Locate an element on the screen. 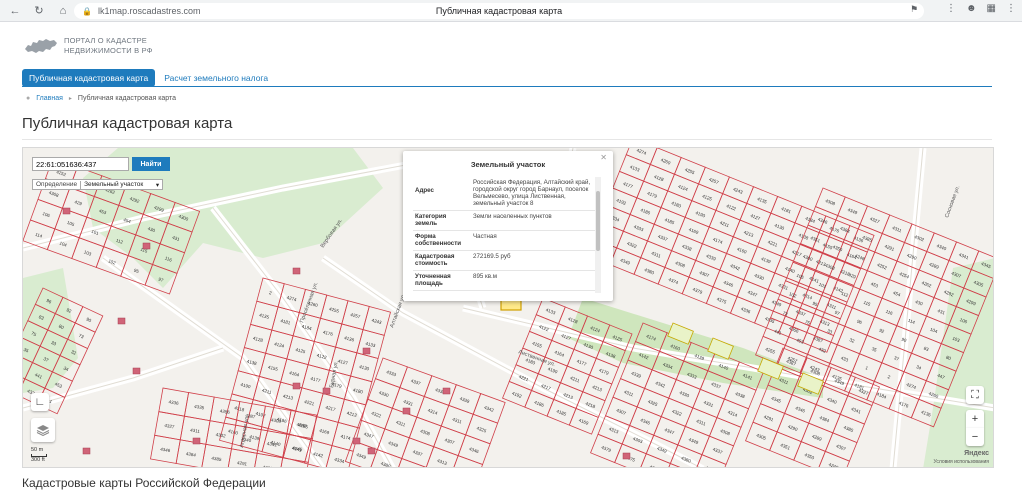 The height and width of the screenshot is (500, 1022). parcel-label: 105 is located at coordinates (800, 277).